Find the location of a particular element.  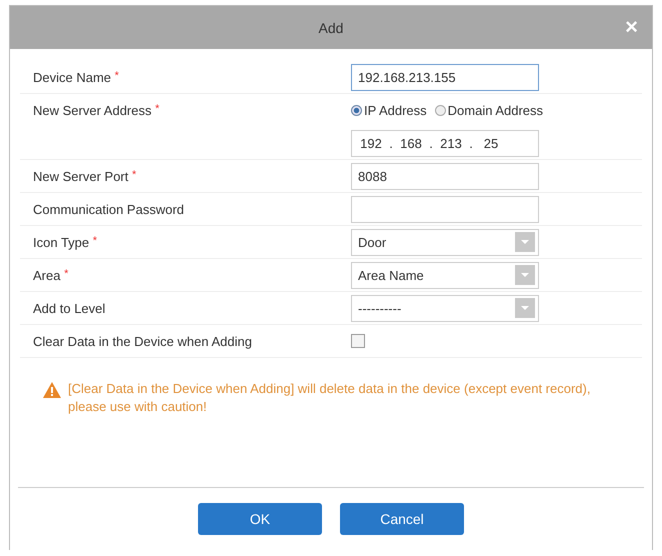

radio-option: IP Address is located at coordinates (389, 110).